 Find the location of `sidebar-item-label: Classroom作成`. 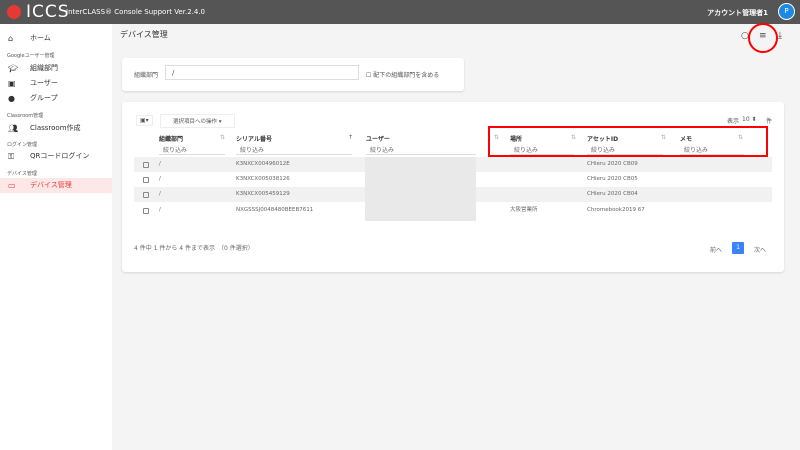

sidebar-item-label: Classroom作成 is located at coordinates (55, 128).